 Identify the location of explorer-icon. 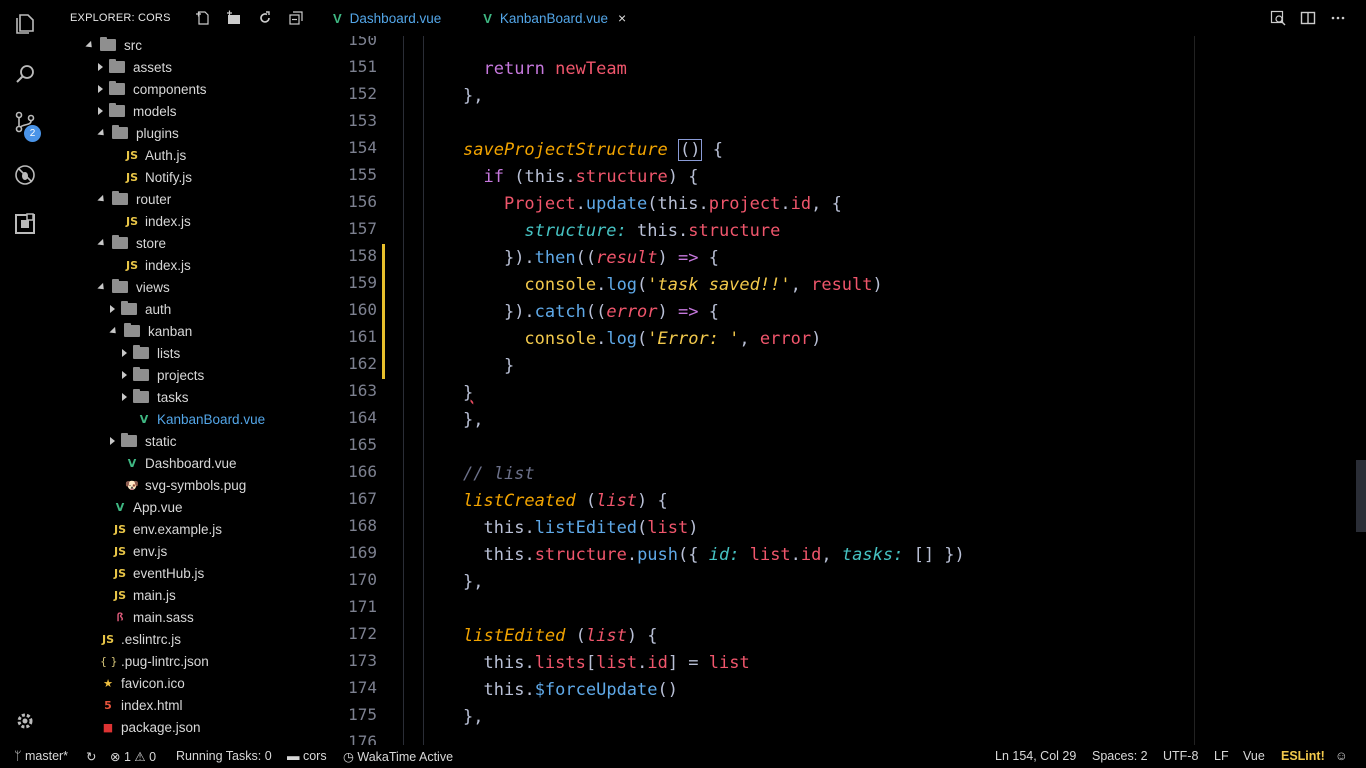
(25, 24).